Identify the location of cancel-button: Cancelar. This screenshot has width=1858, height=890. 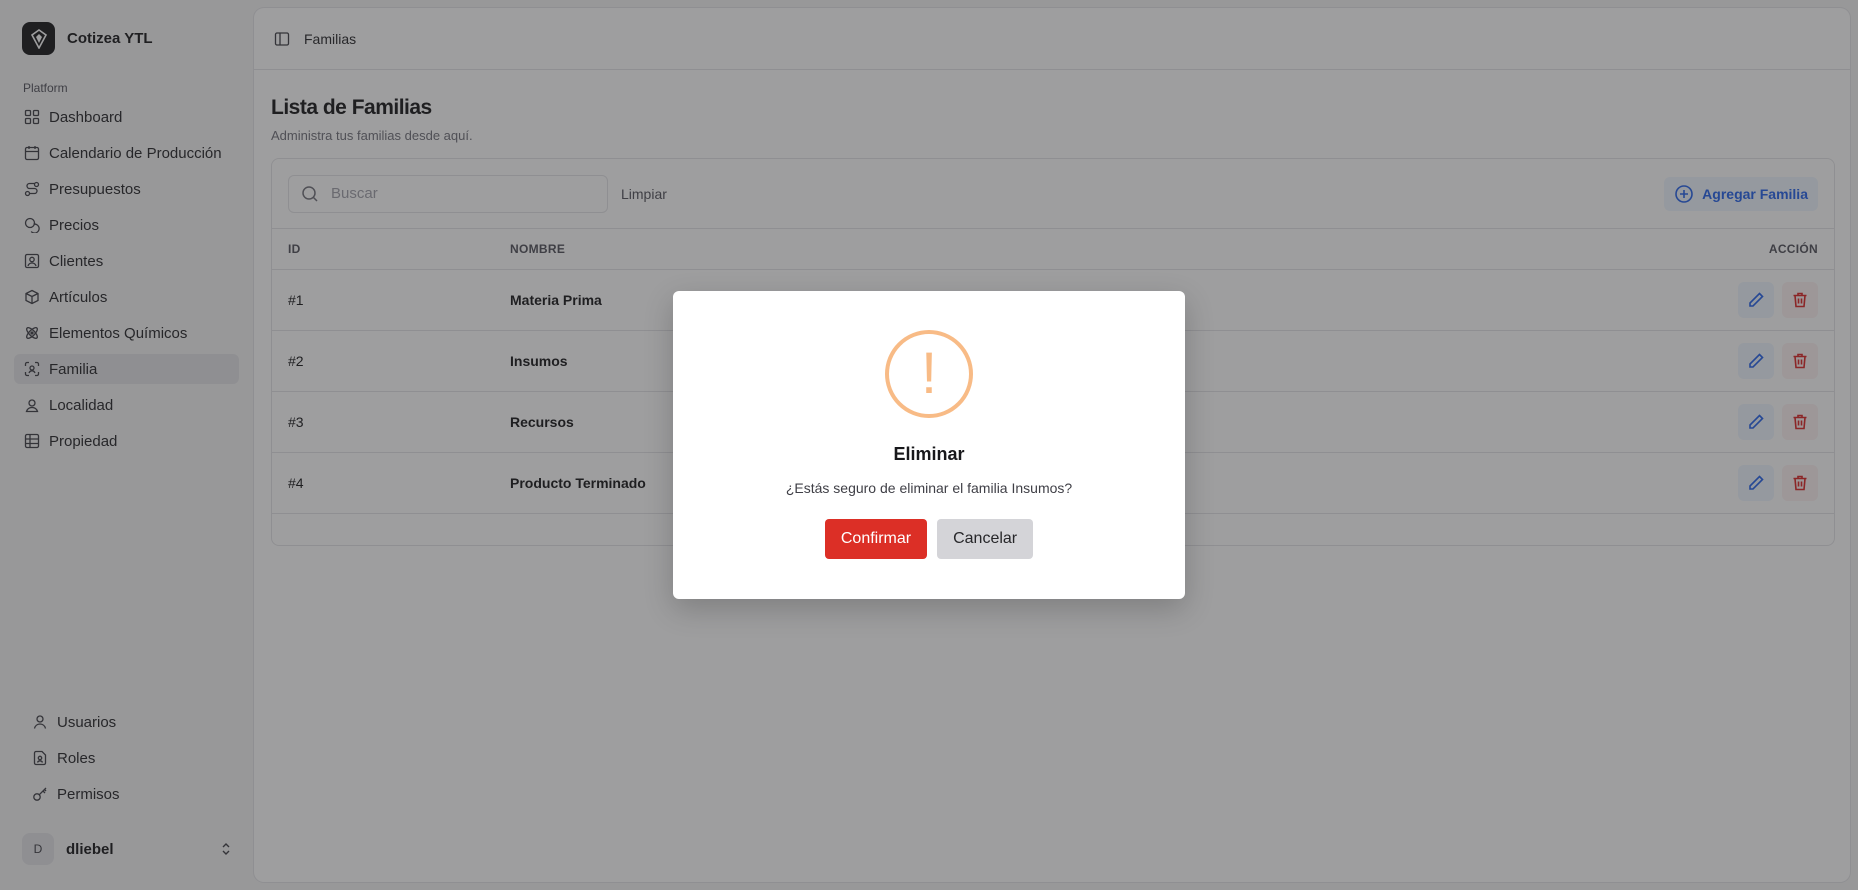
(985, 539).